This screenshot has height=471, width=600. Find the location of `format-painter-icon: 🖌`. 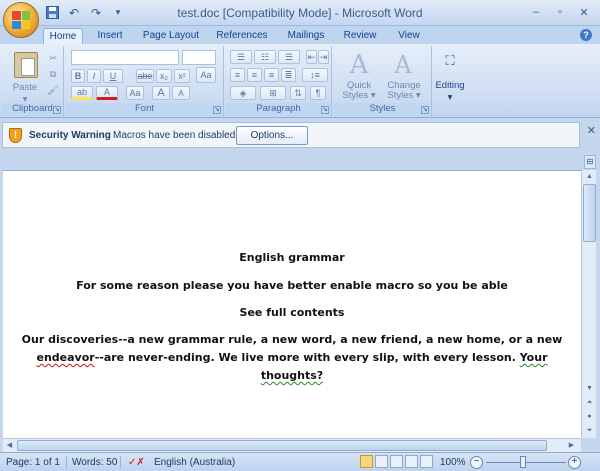

format-painter-icon: 🖌 is located at coordinates (53, 90).